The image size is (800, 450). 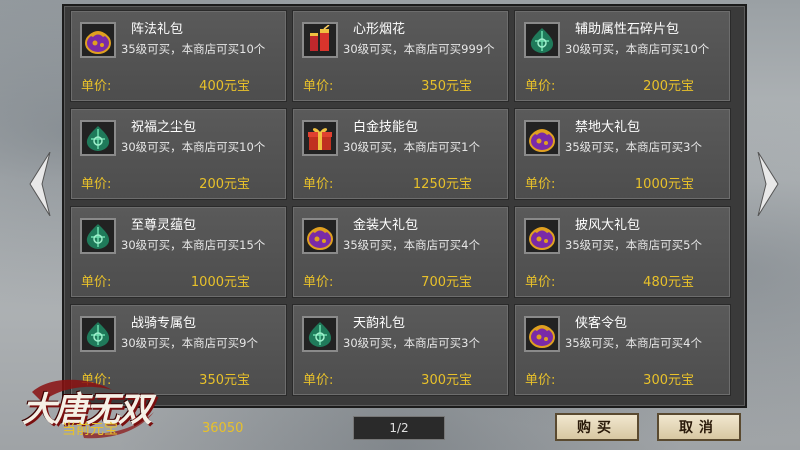 I want to click on item-name: 祝福之尘包, so click(x=164, y=127).